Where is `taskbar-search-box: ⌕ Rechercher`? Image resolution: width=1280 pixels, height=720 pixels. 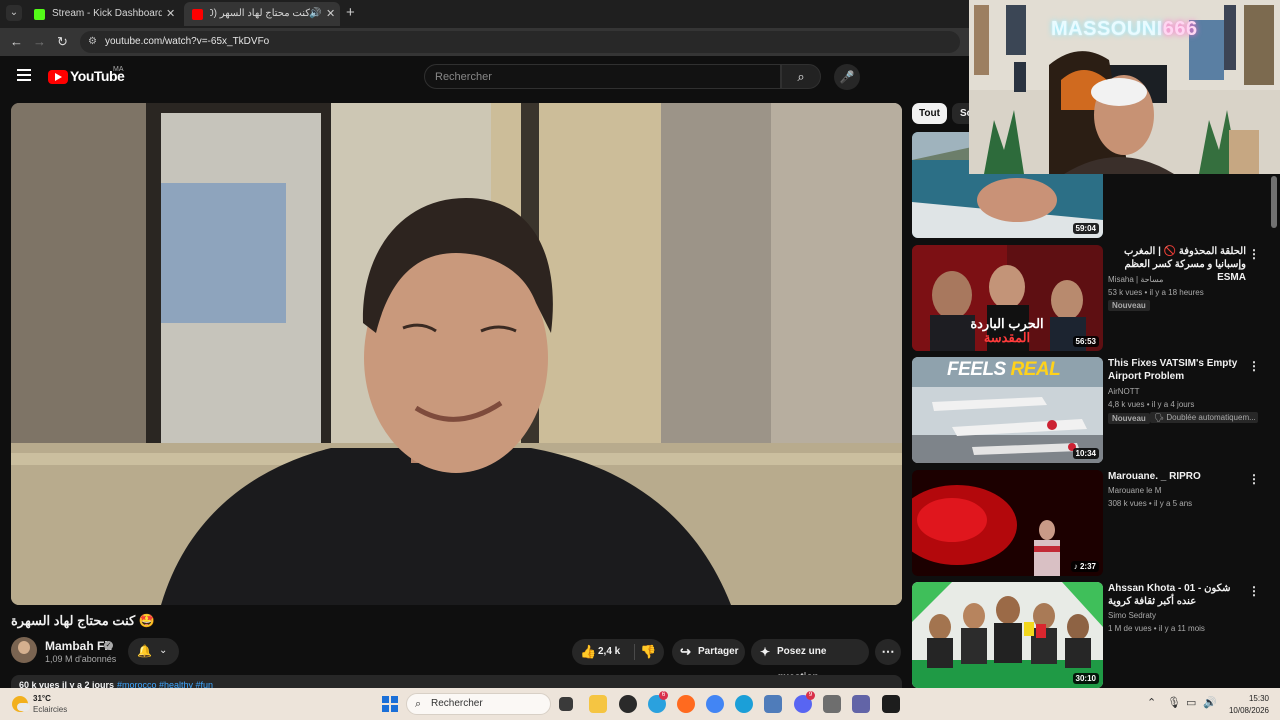 taskbar-search-box: ⌕ Rechercher is located at coordinates (478, 704).